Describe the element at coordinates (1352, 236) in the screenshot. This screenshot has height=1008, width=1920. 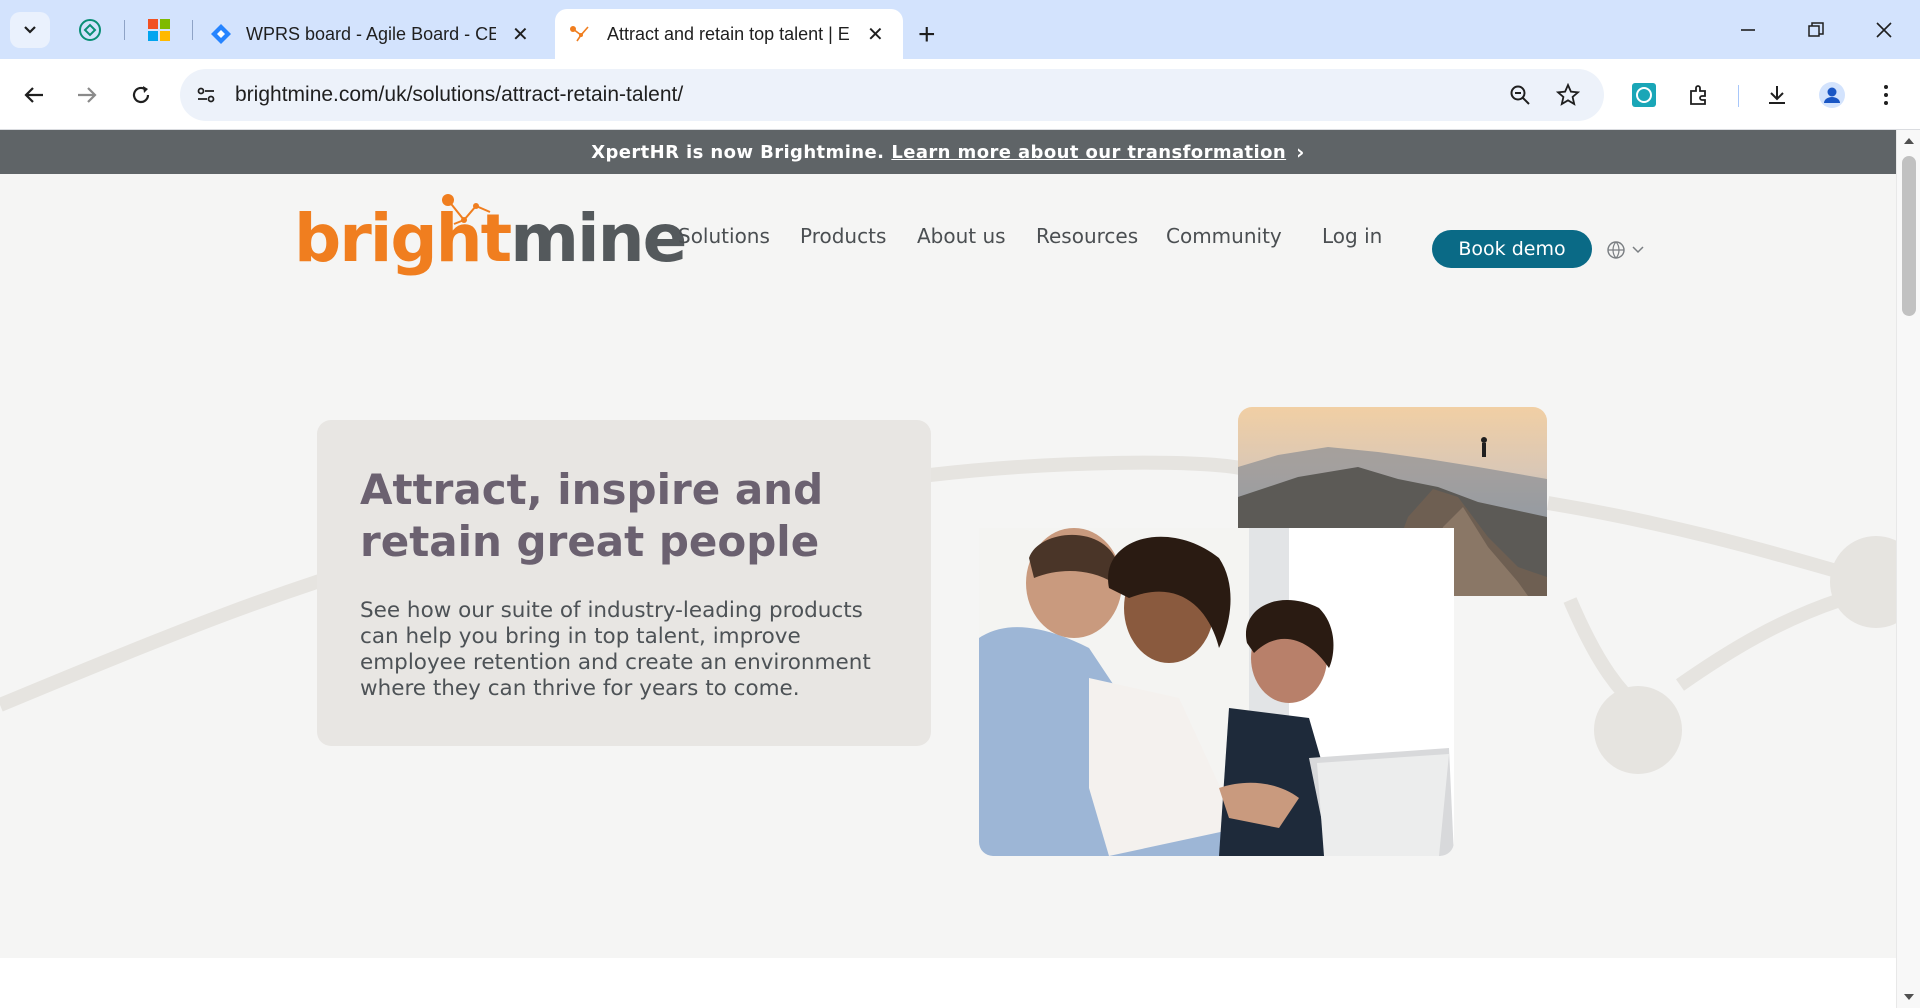
I see `nav-login: Log in` at that location.